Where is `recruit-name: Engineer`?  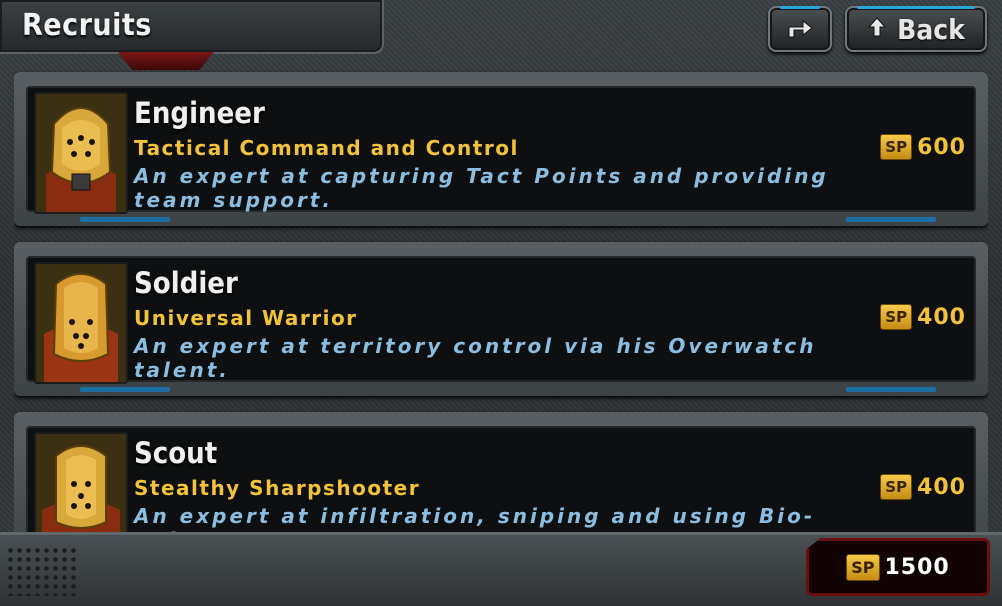 recruit-name: Engineer is located at coordinates (199, 113).